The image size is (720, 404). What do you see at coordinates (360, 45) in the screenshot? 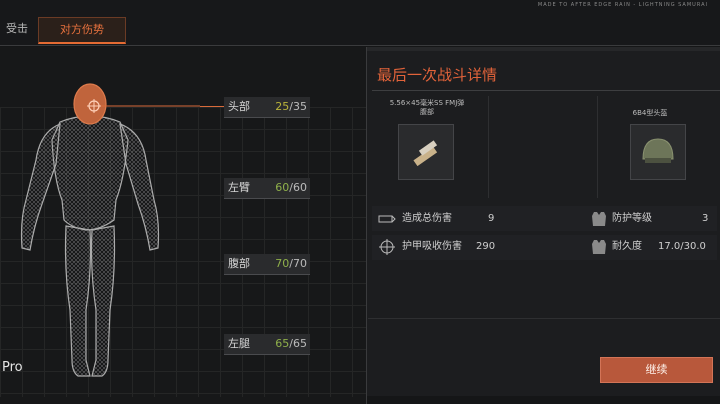
I see `top-divider` at bounding box center [360, 45].